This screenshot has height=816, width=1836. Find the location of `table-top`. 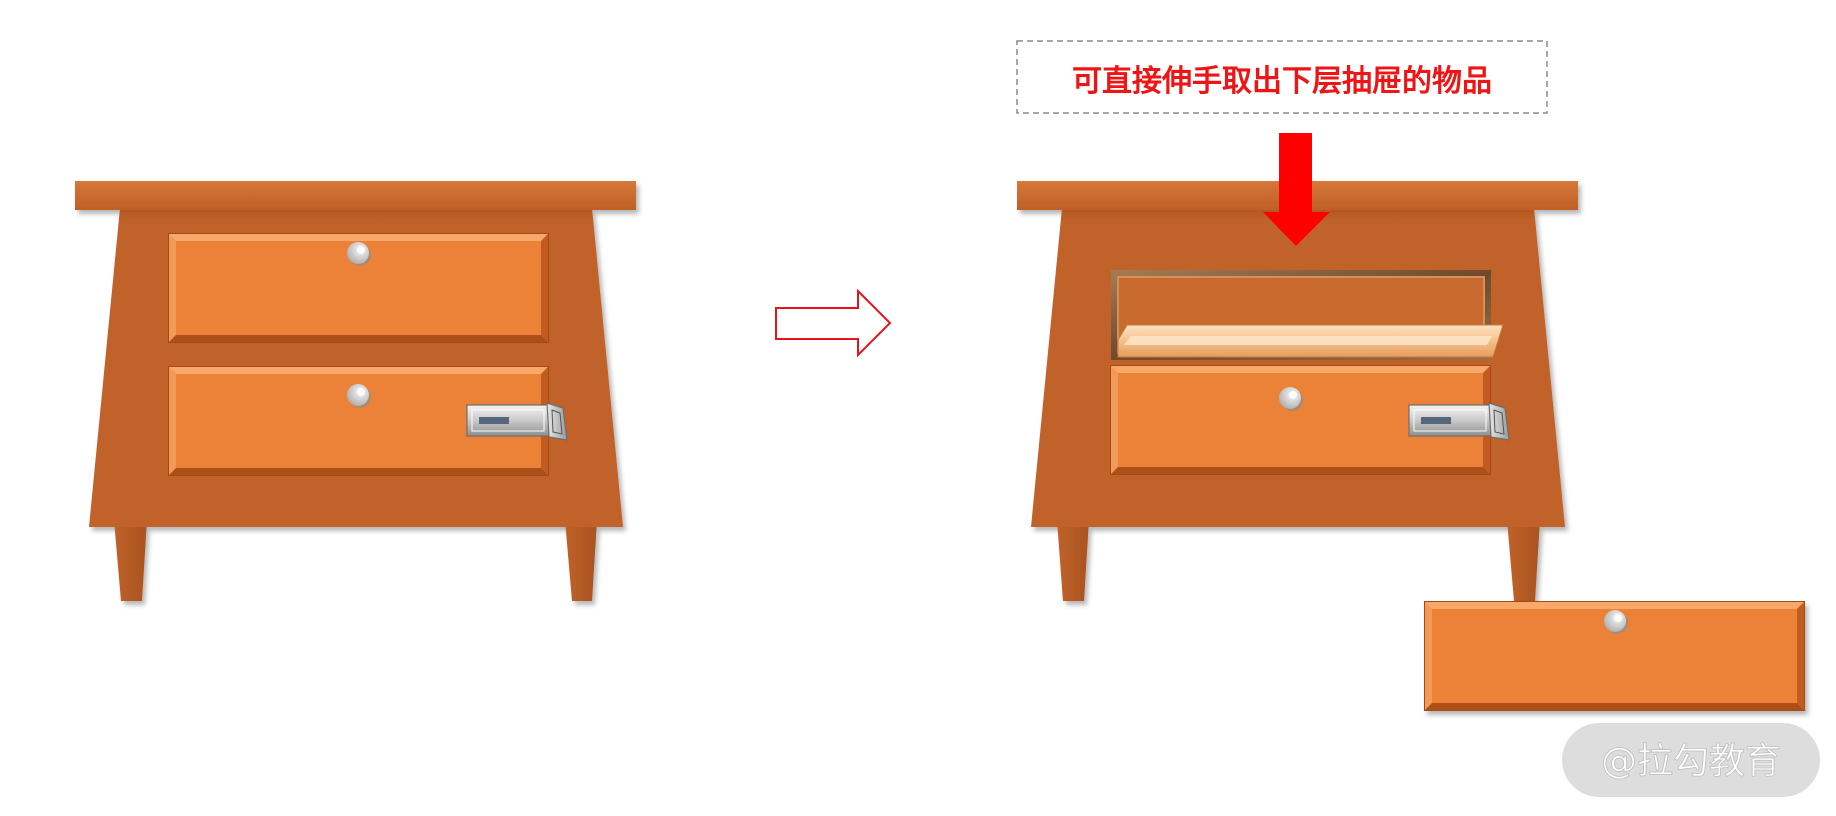

table-top is located at coordinates (355, 195).